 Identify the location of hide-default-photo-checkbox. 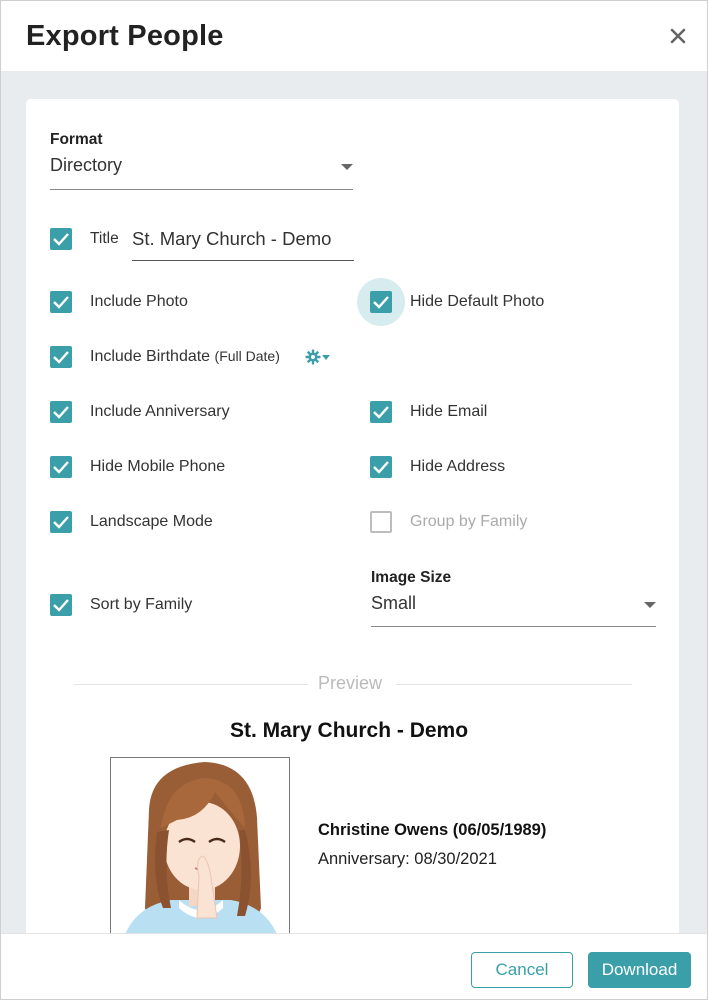
(381, 302).